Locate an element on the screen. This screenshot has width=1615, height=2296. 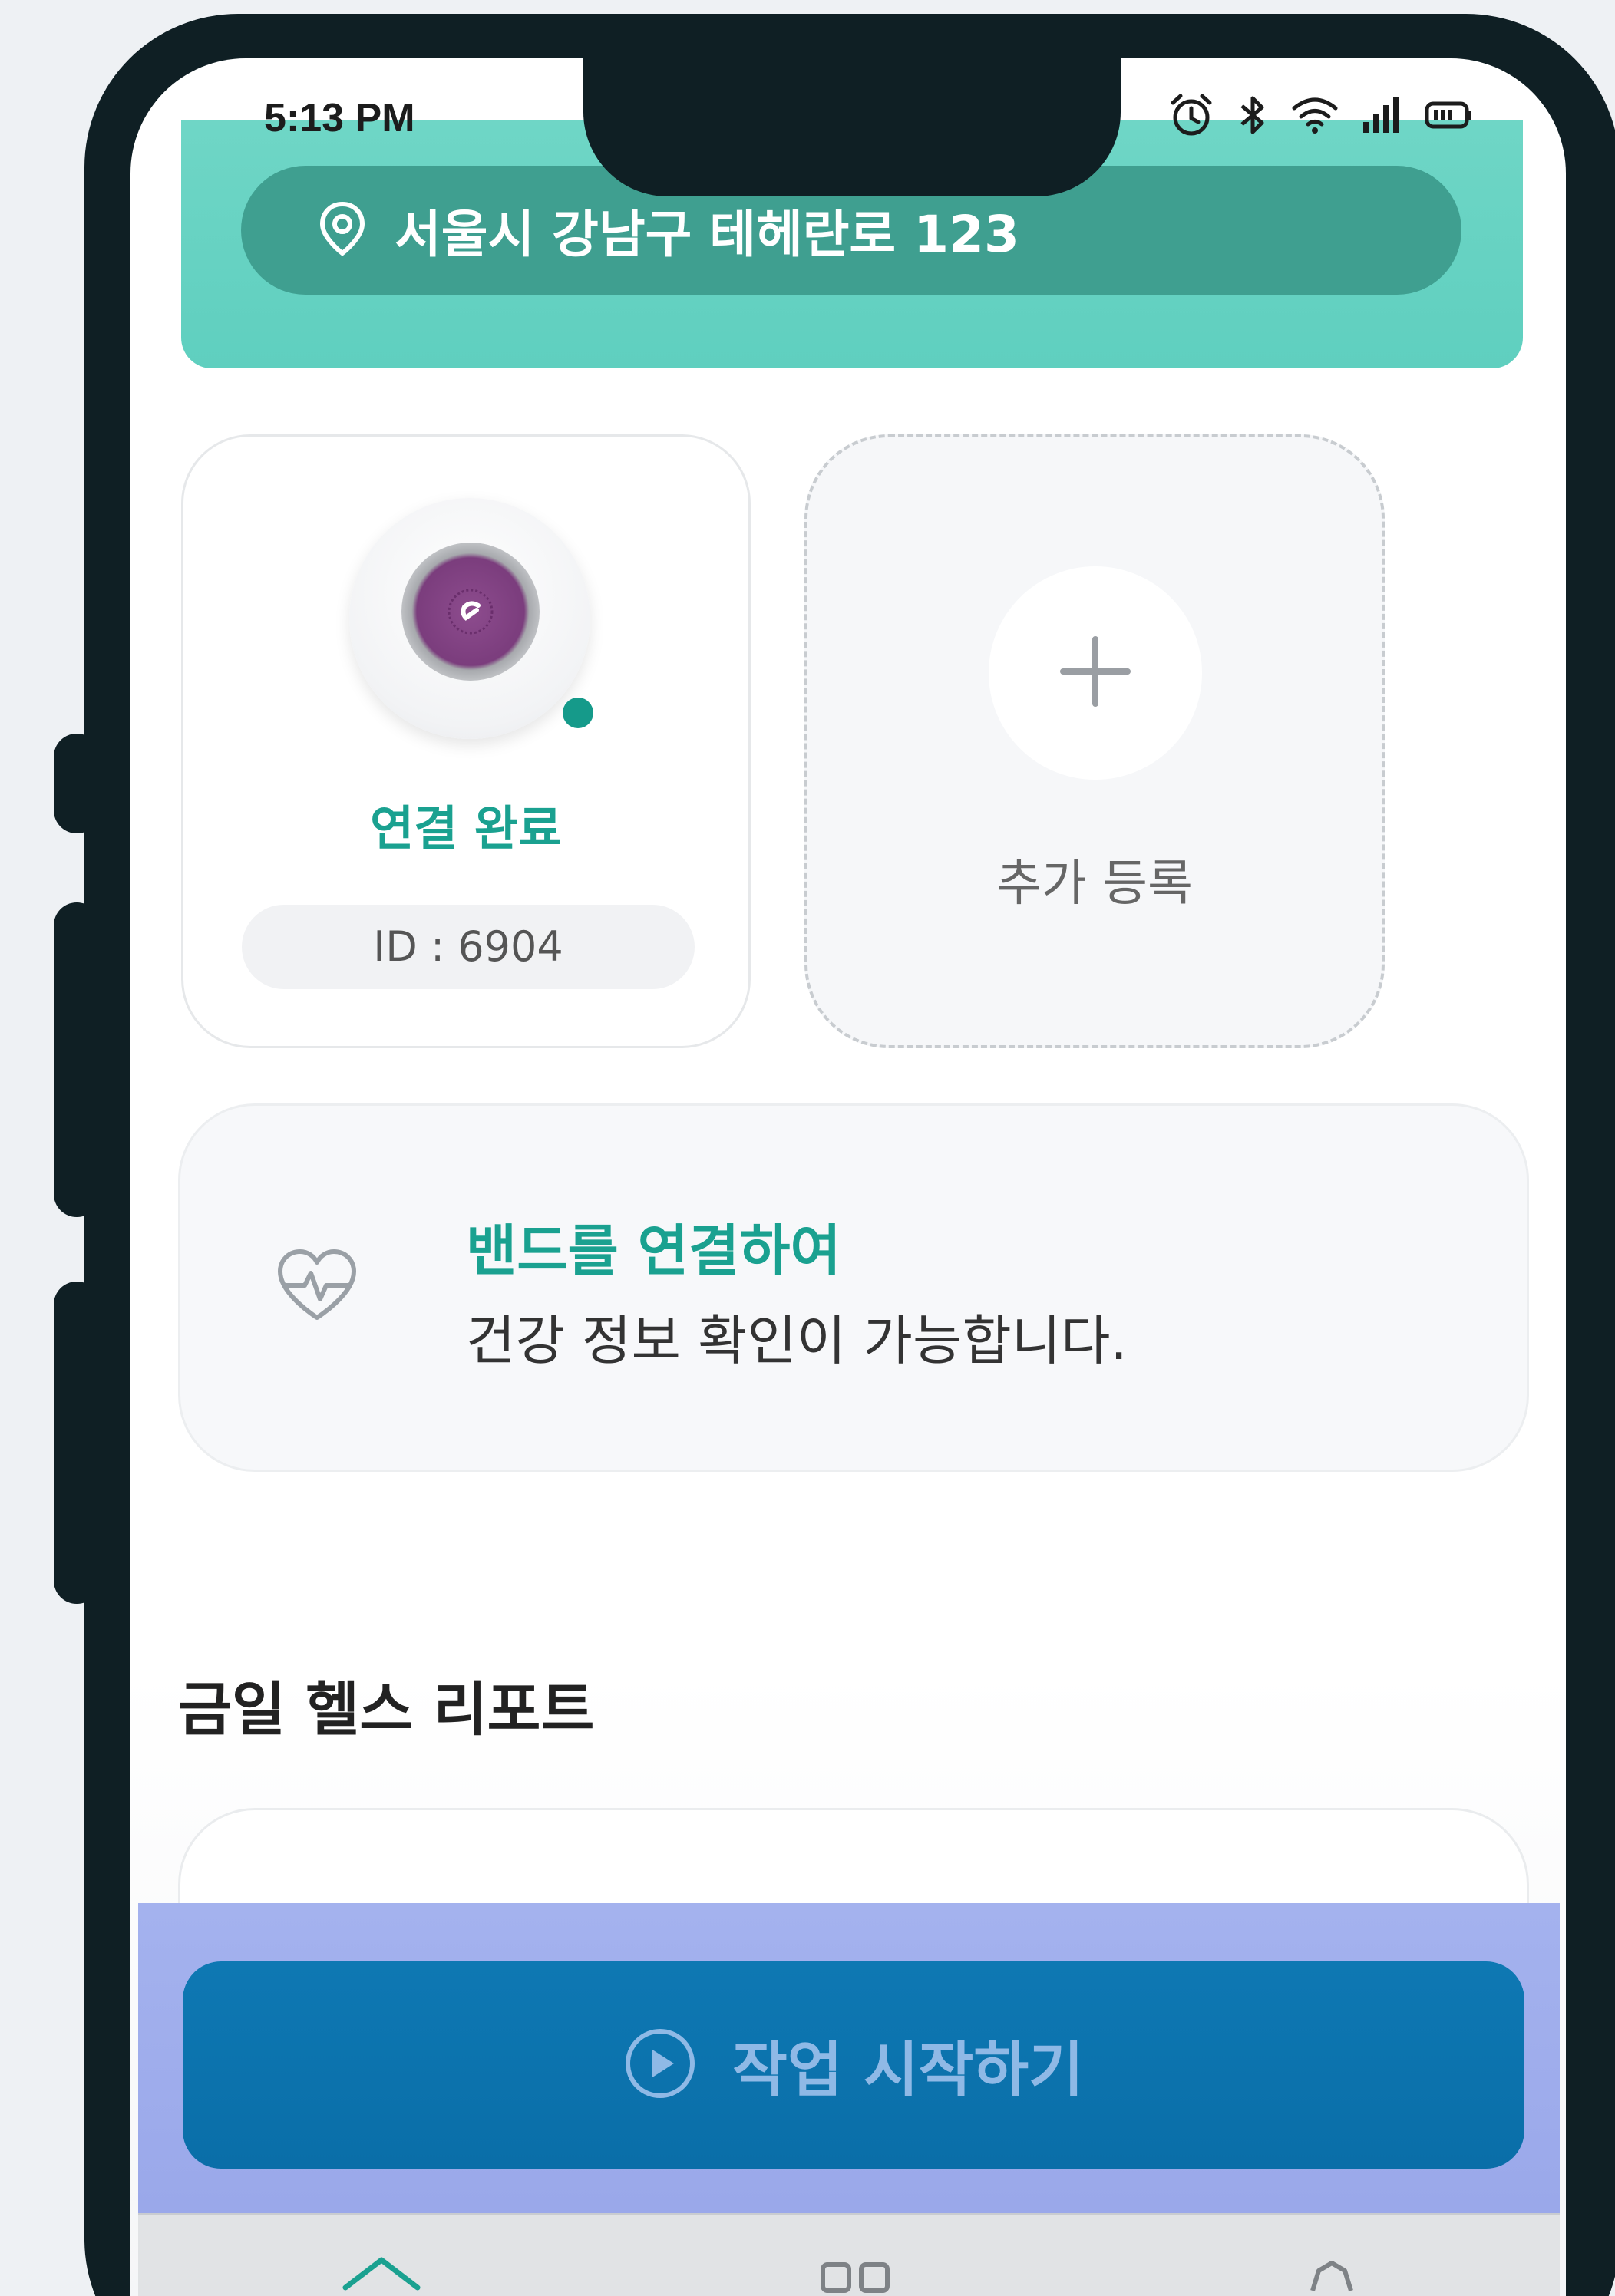
play-circle-icon is located at coordinates (660, 2065).